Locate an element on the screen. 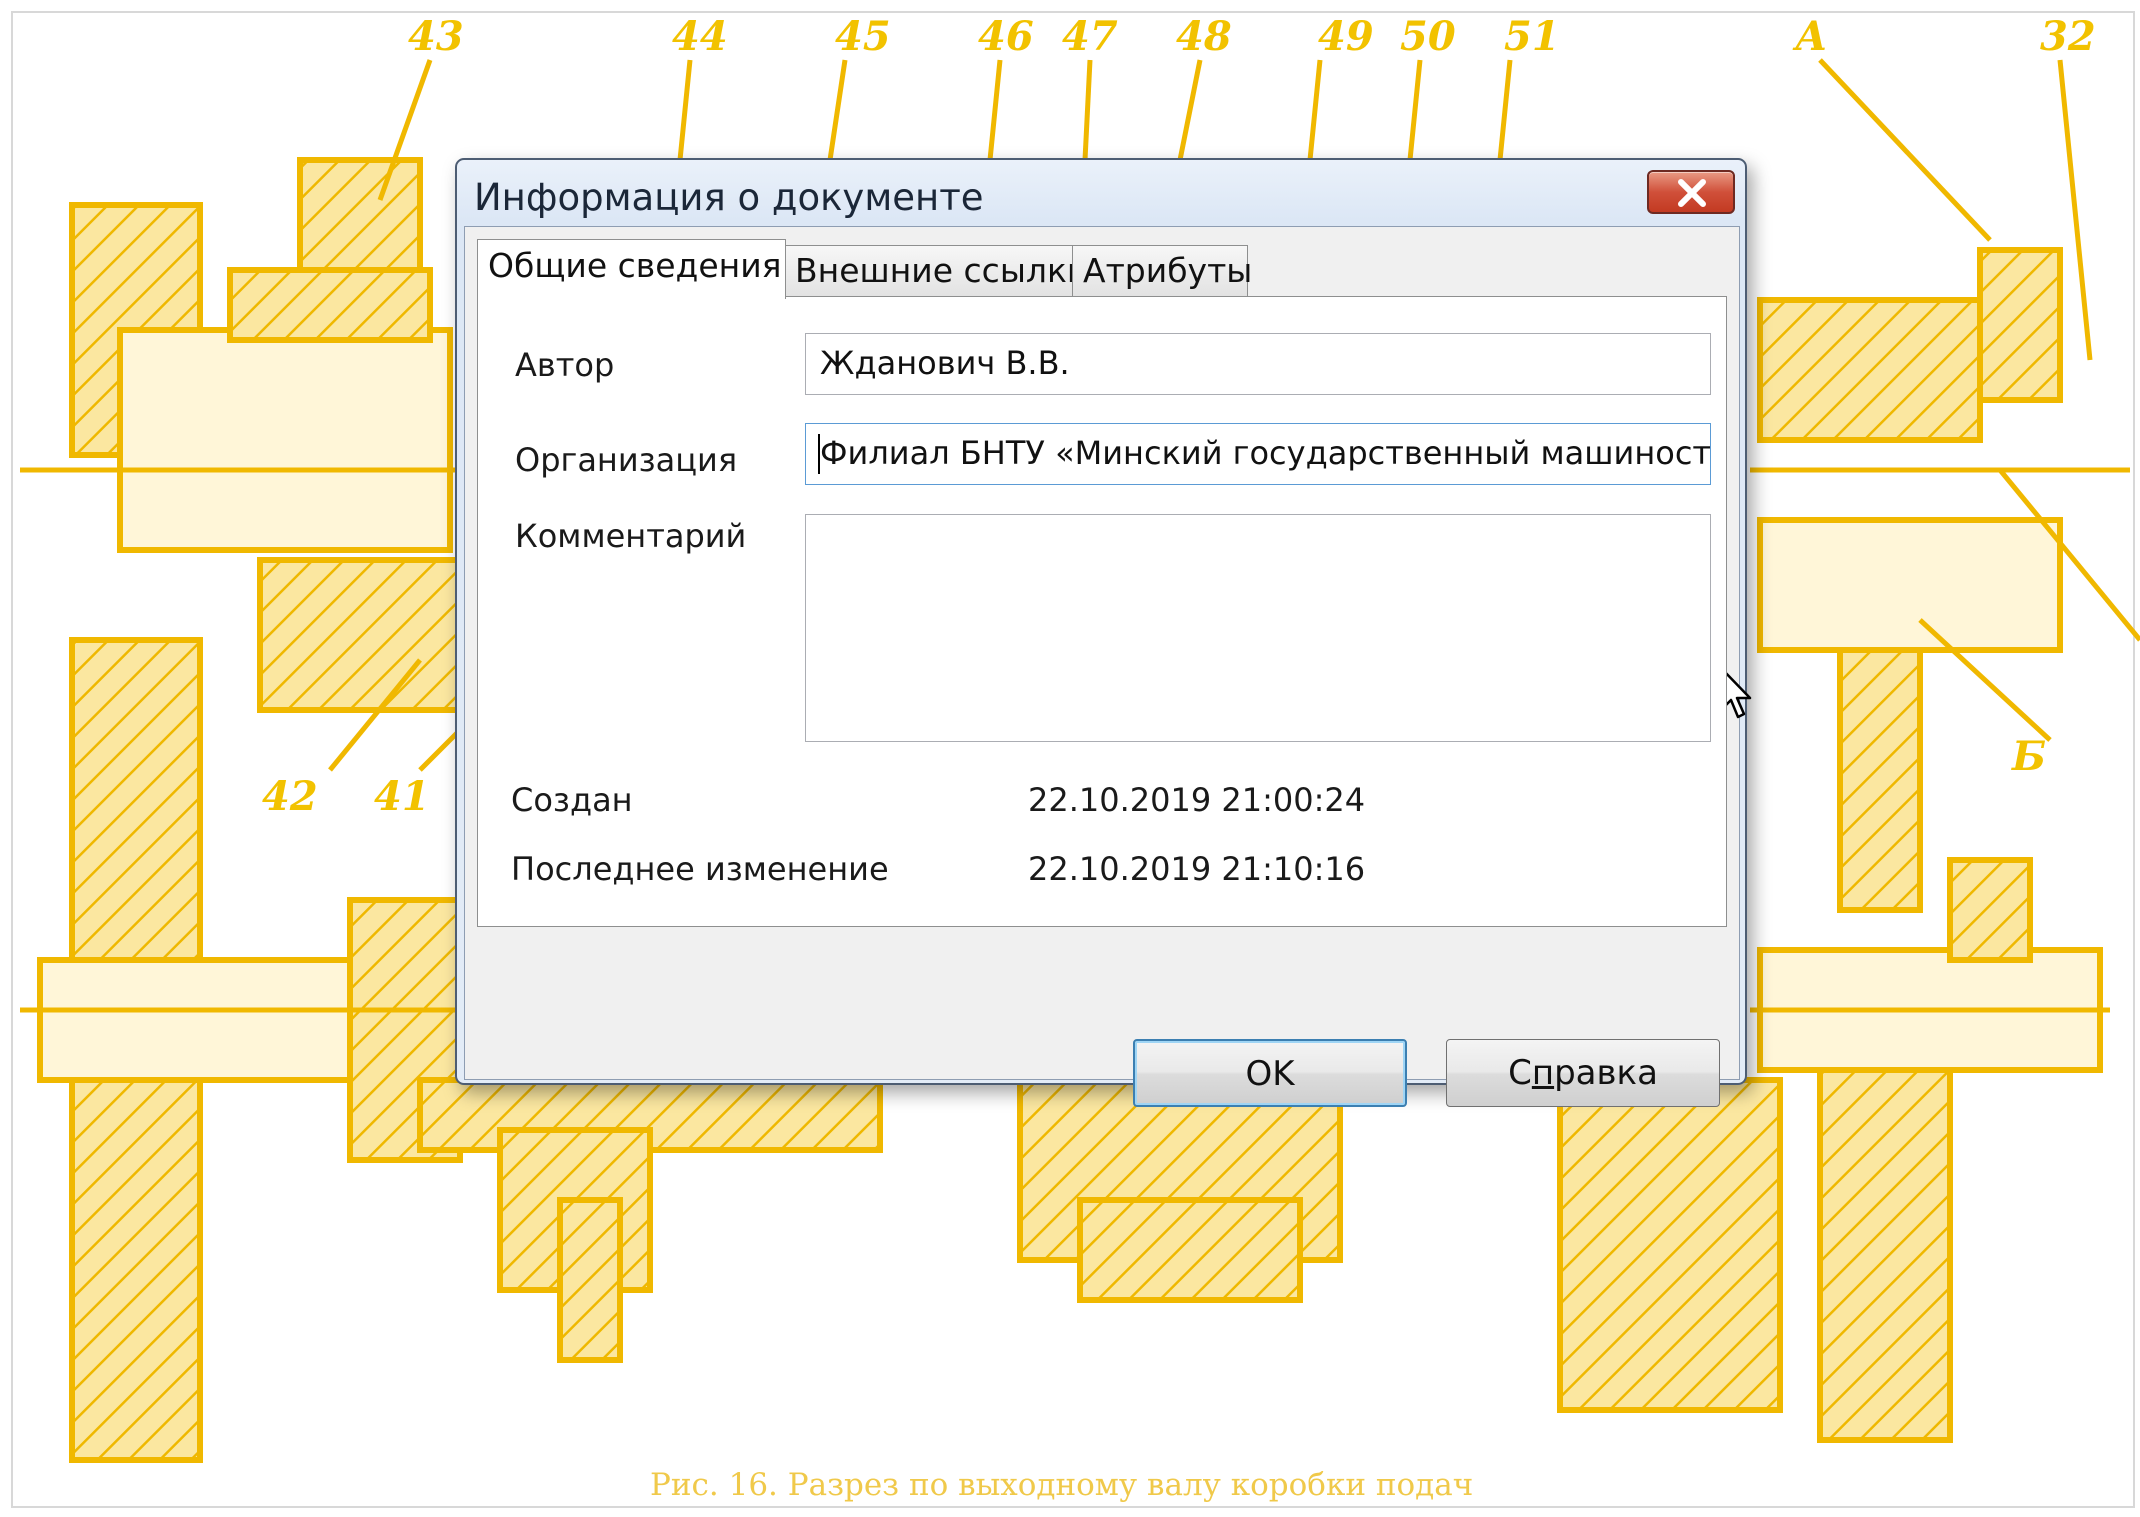 The width and height of the screenshot is (2140, 1517). comment-field is located at coordinates (1258, 628).